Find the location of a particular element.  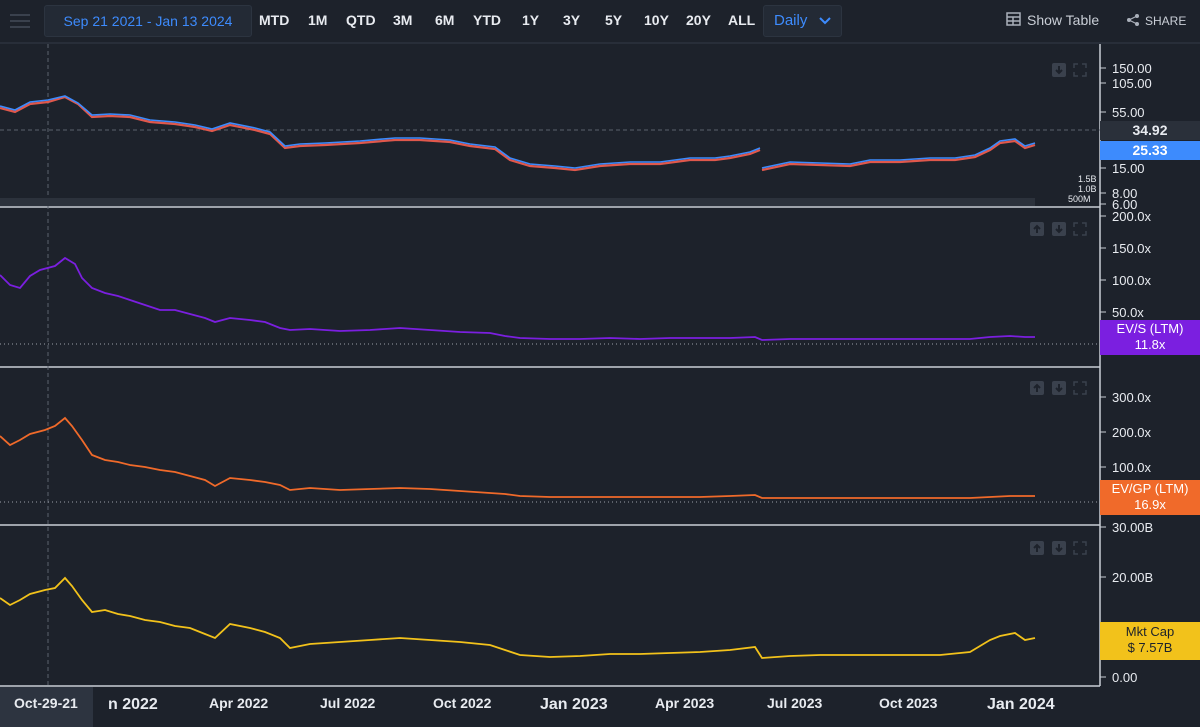

x-tick-jul-2023: Jul 2023 is located at coordinates (795, 703).